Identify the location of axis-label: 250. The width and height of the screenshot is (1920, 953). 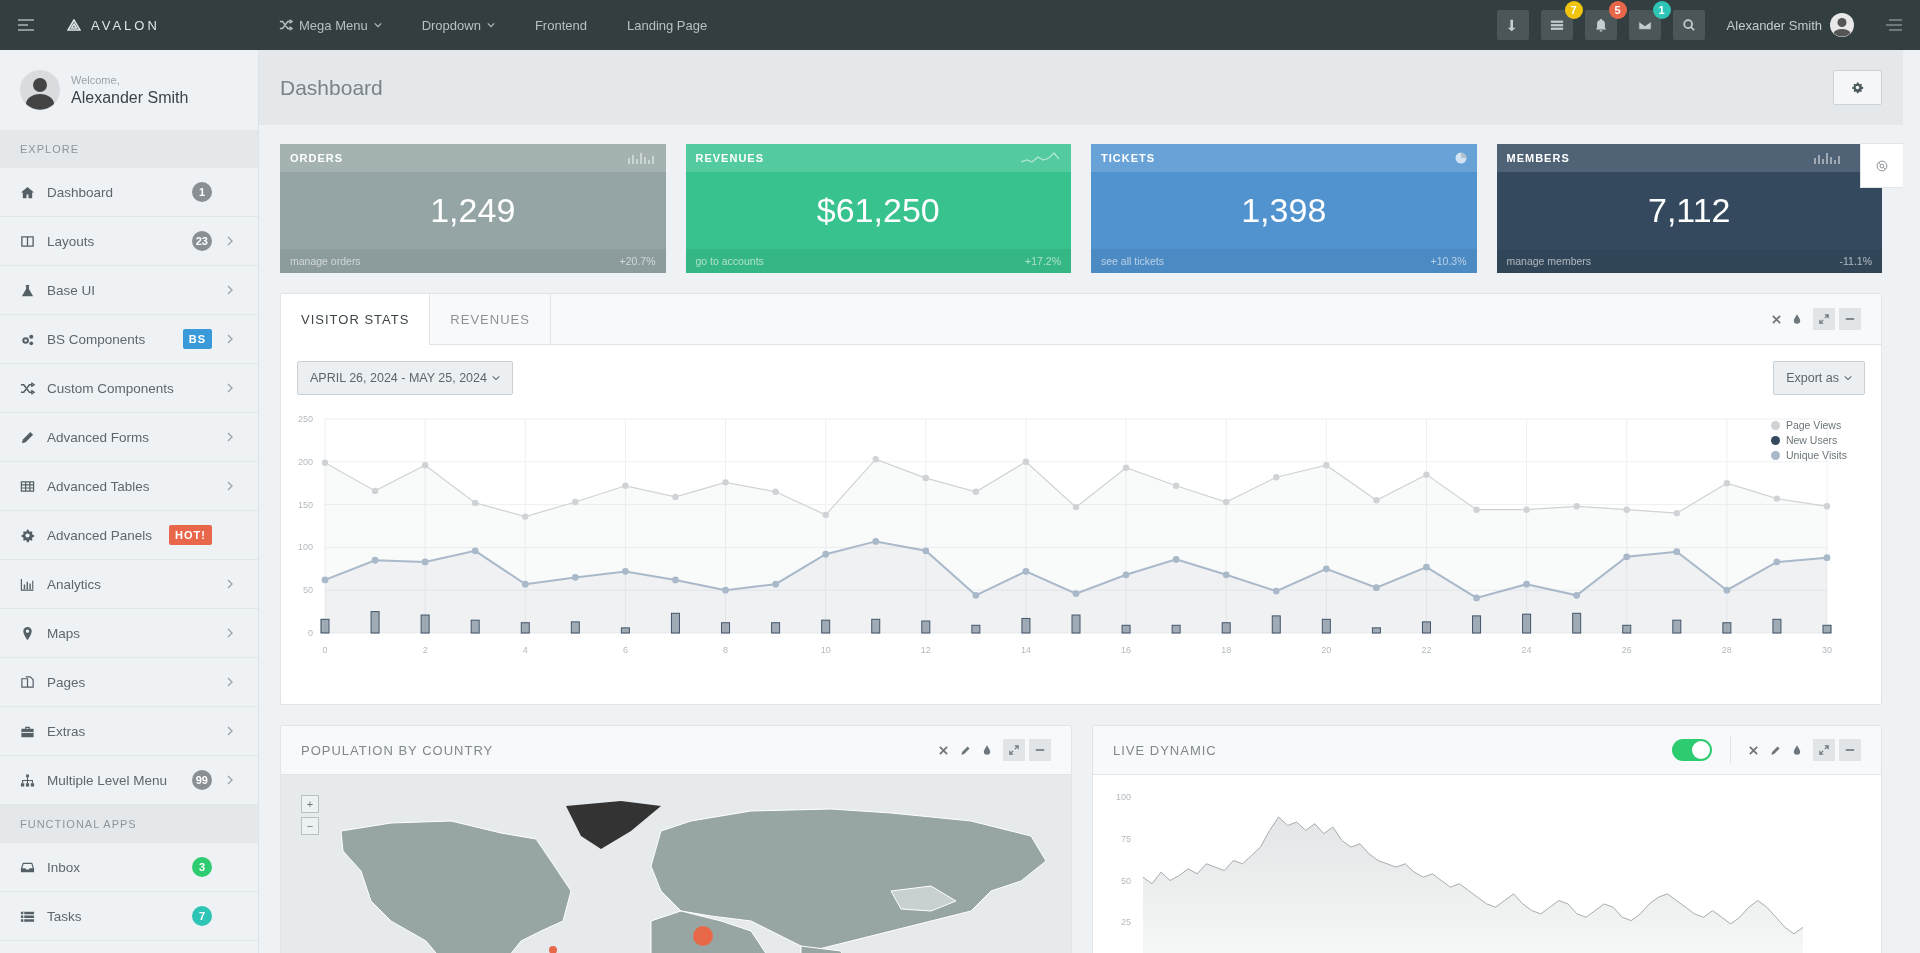
(305, 419).